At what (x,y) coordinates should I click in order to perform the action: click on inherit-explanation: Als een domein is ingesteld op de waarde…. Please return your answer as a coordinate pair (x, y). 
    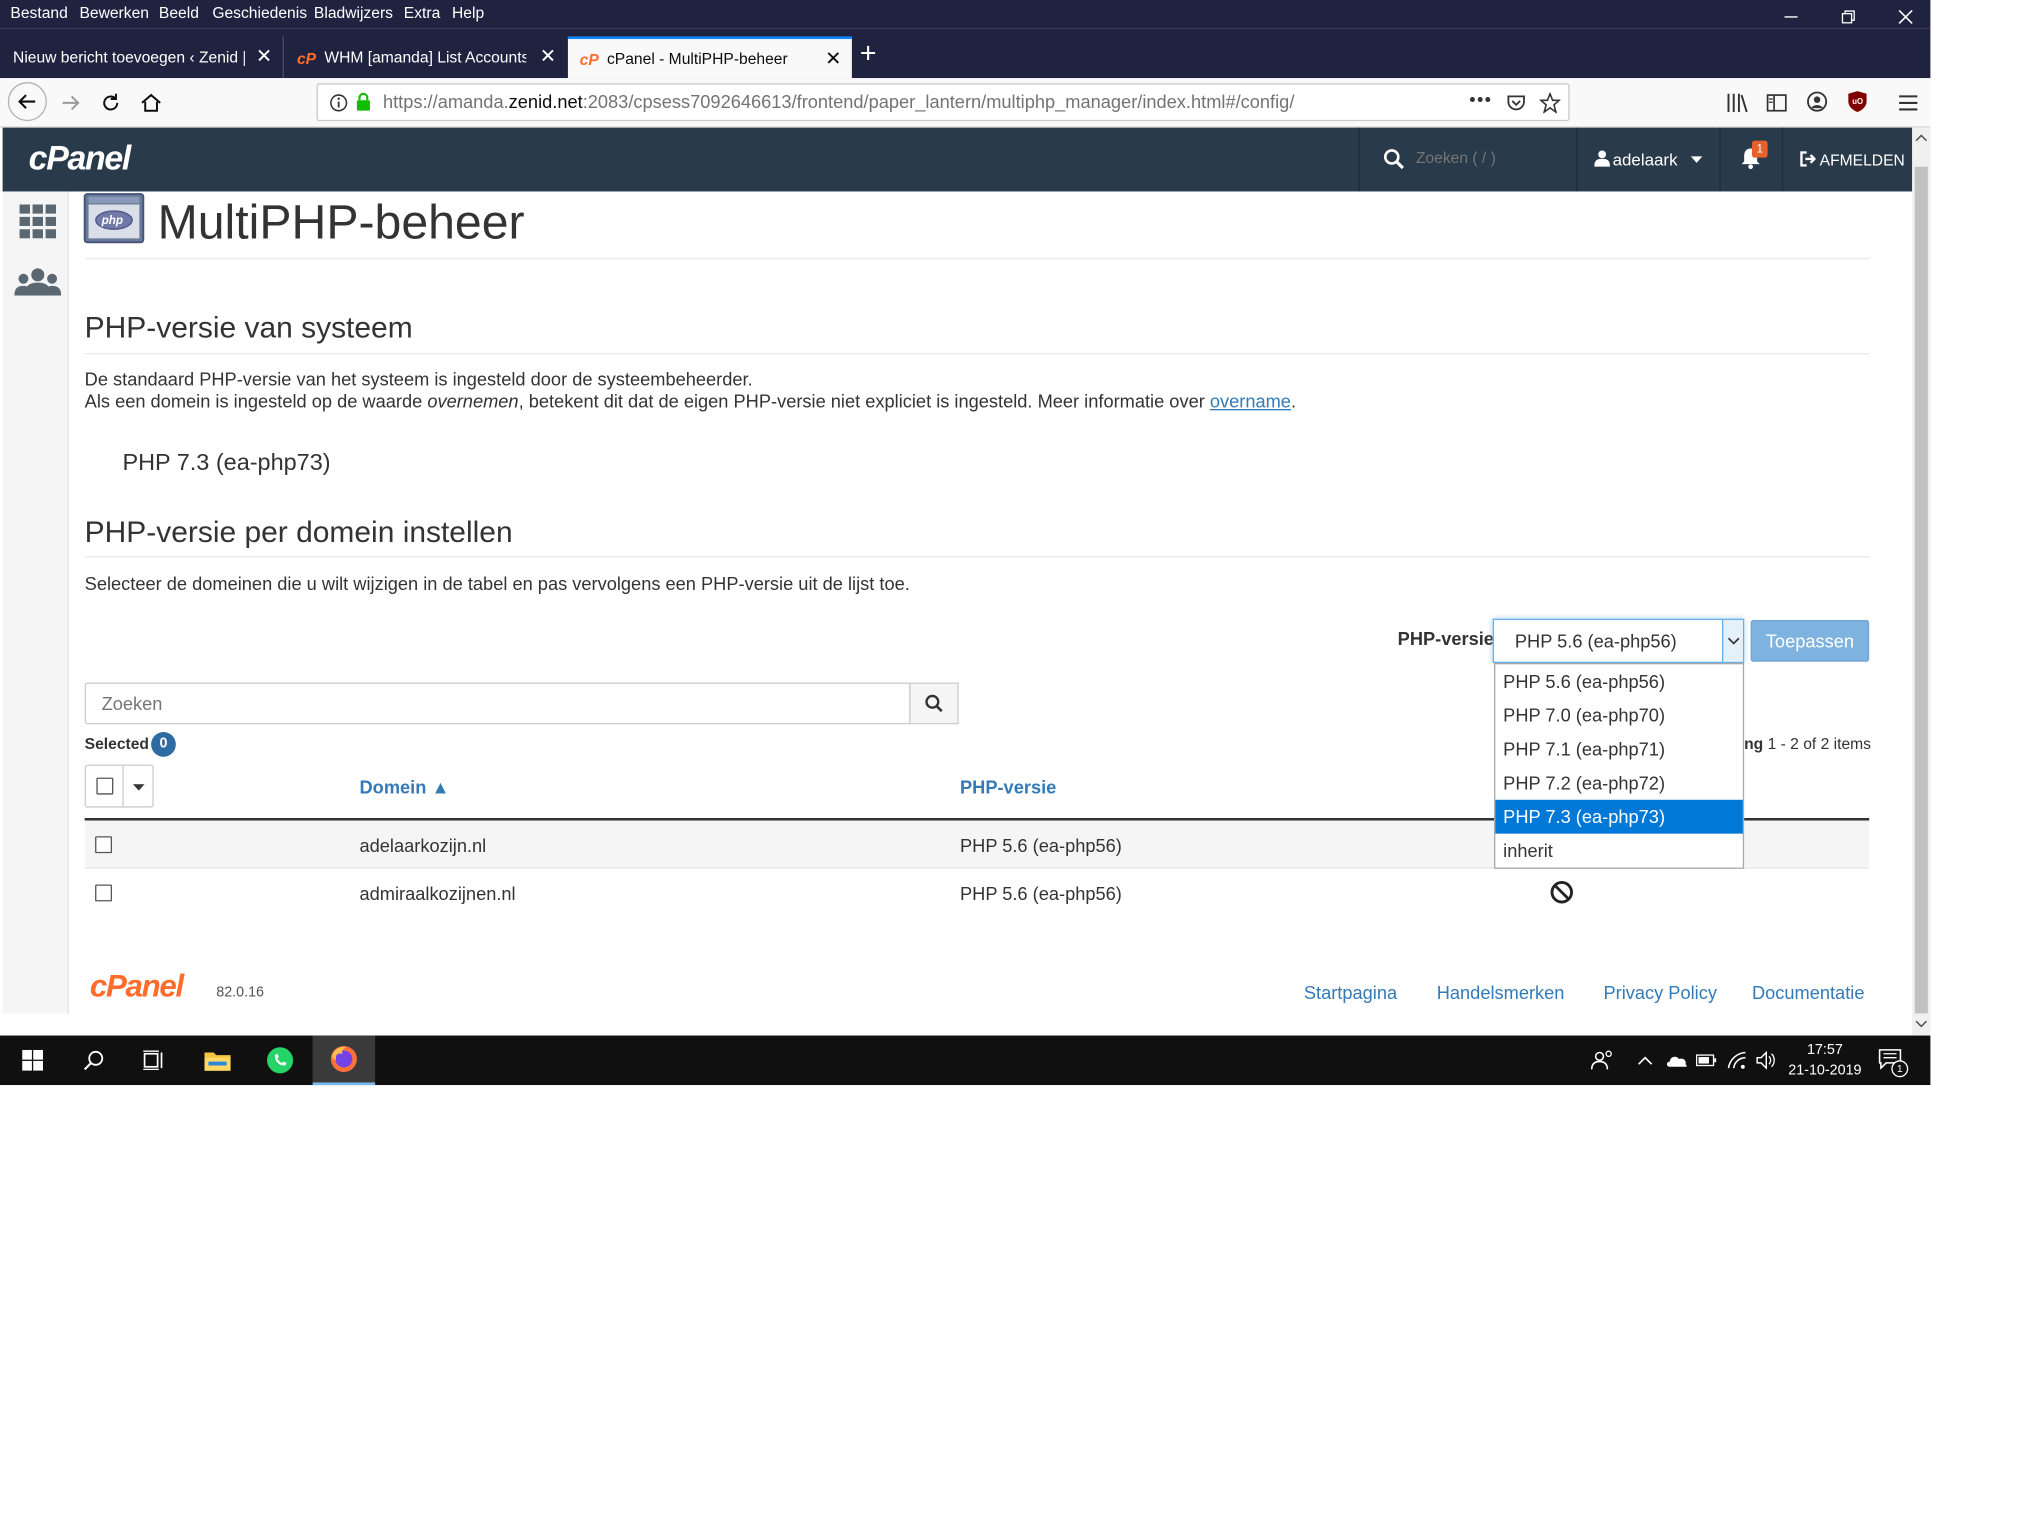
    Looking at the image, I should click on (690, 401).